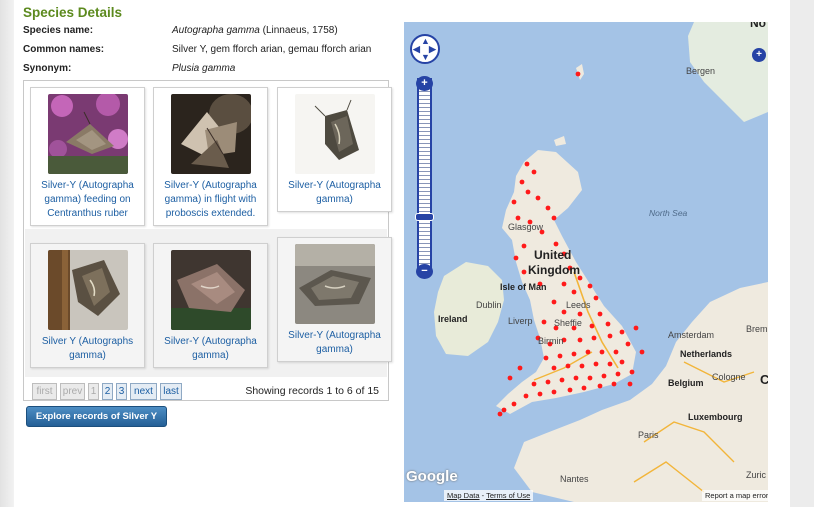  What do you see at coordinates (64, 49) in the screenshot?
I see `detail-label: Common names:` at bounding box center [64, 49].